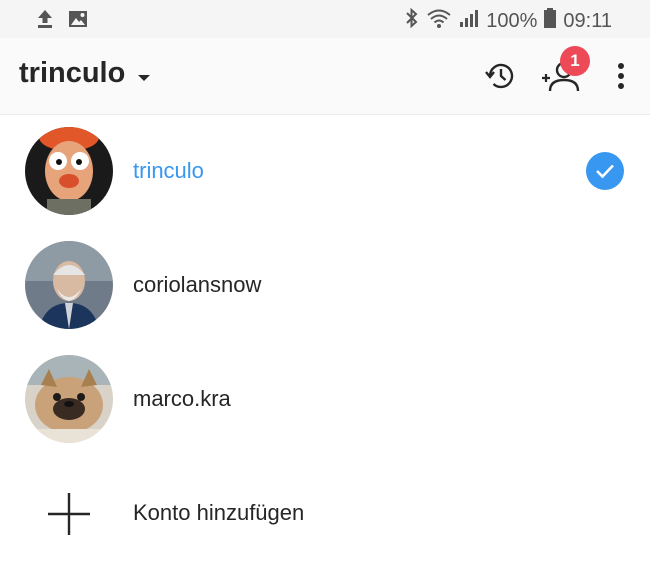  Describe the element at coordinates (325, 76) in the screenshot. I see `app-bar: trinculo 1` at that location.